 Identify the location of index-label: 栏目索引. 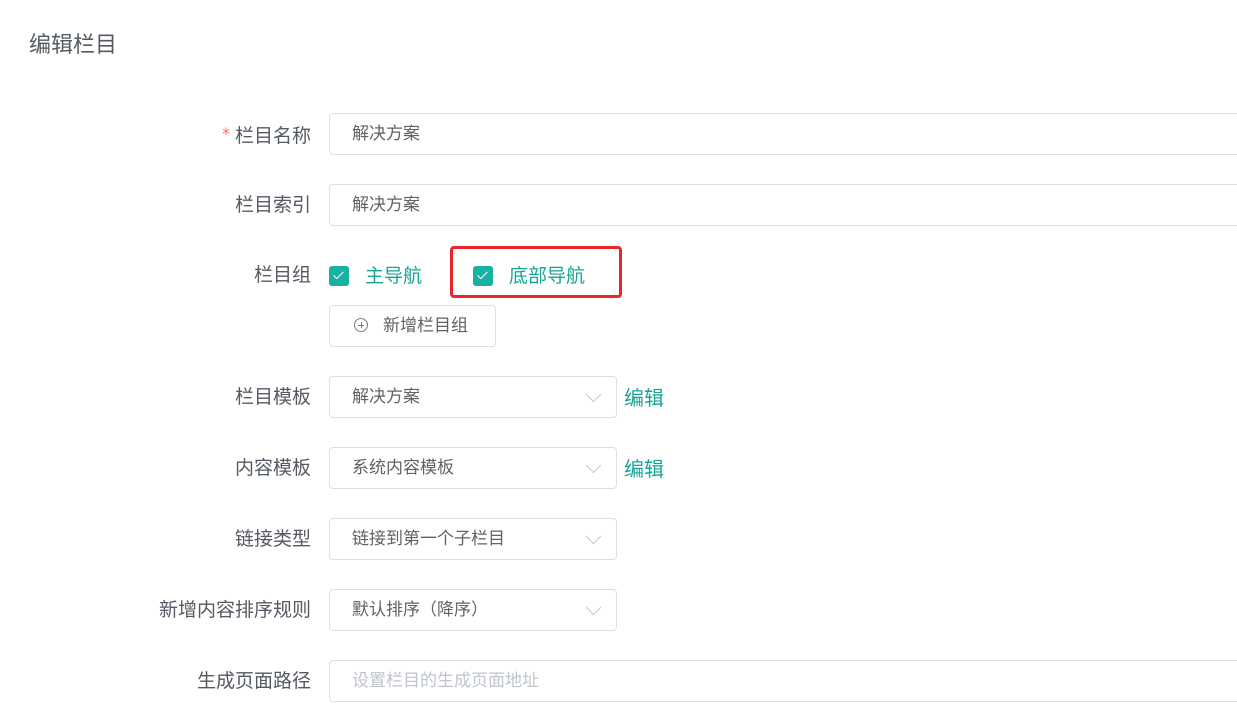
(272, 205).